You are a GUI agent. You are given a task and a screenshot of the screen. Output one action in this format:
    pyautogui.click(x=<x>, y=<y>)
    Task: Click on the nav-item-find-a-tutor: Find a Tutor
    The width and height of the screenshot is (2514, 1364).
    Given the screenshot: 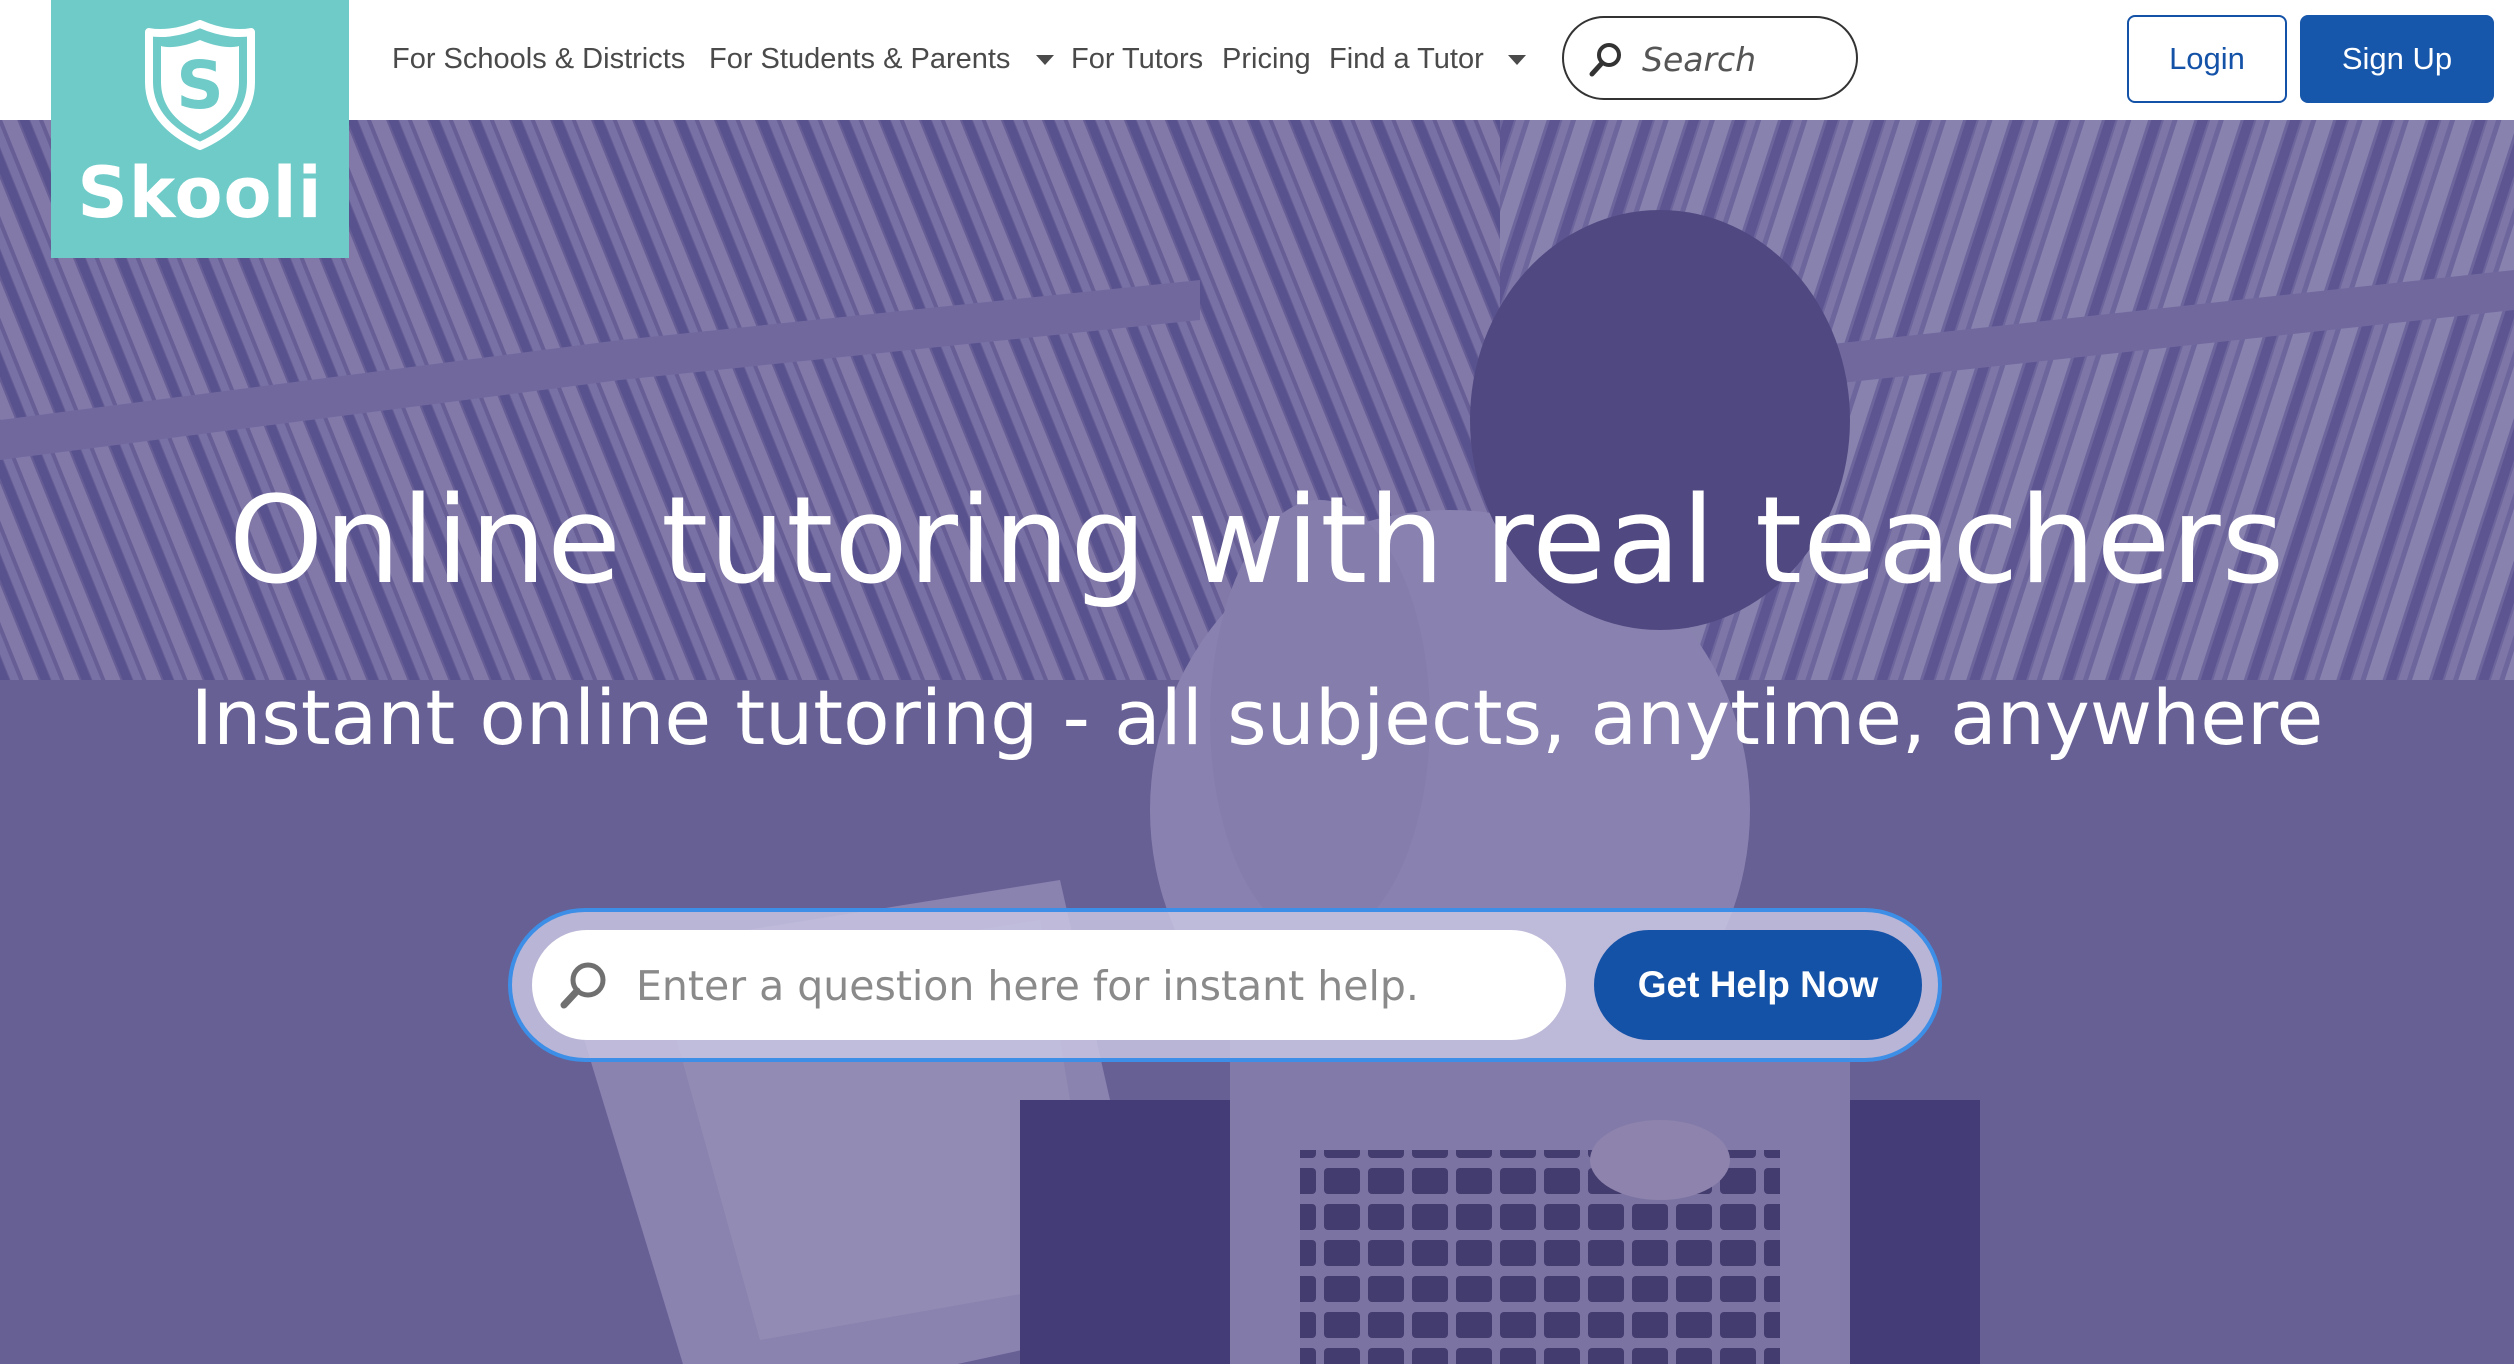 What is the action you would take?
    pyautogui.click(x=1406, y=59)
    